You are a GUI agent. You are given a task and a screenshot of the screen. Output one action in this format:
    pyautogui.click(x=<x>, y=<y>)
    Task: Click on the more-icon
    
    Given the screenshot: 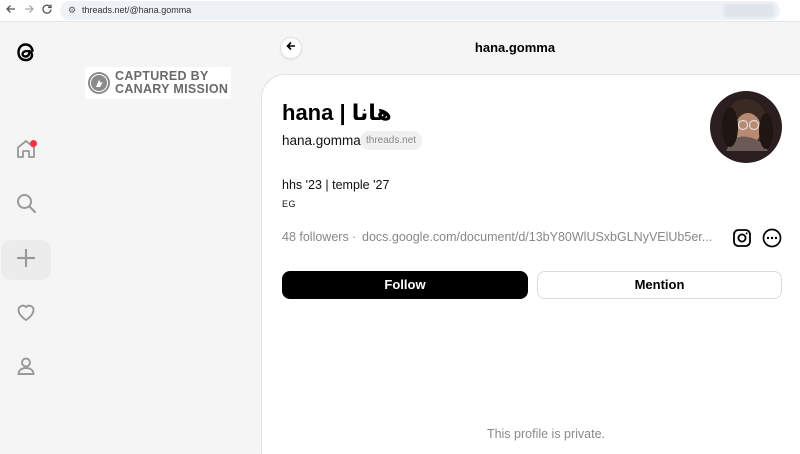 What is the action you would take?
    pyautogui.click(x=772, y=238)
    